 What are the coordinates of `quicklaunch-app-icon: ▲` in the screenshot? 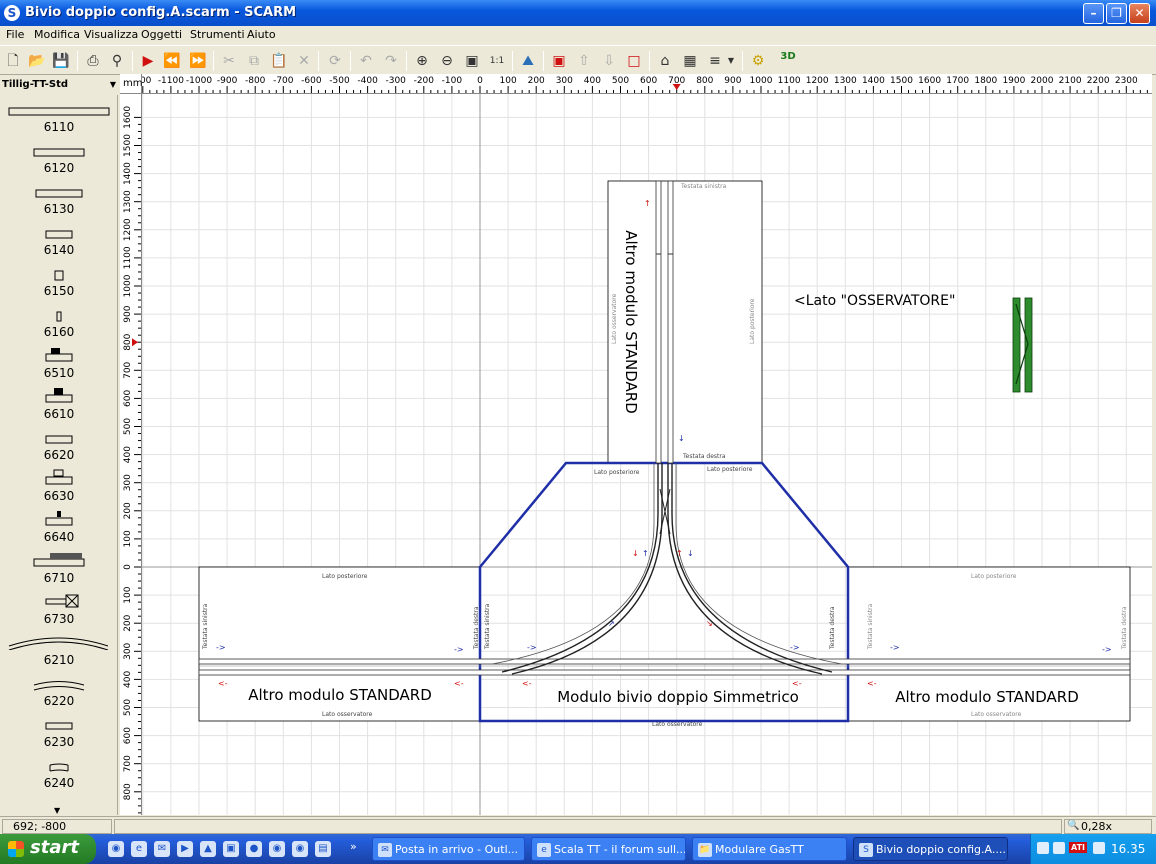 It's located at (208, 849).